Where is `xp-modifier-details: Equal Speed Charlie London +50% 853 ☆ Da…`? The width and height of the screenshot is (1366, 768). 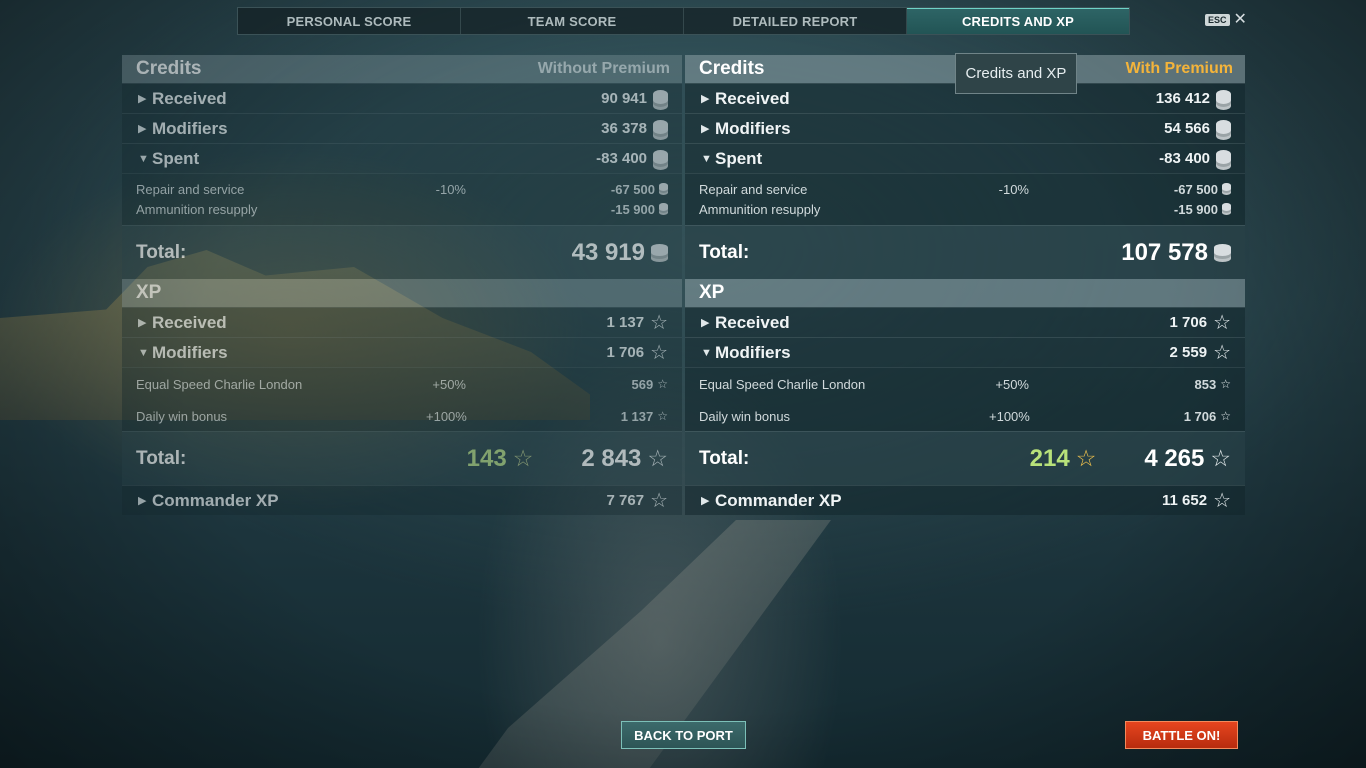
xp-modifier-details: Equal Speed Charlie London +50% 853 ☆ Da… is located at coordinates (965, 399).